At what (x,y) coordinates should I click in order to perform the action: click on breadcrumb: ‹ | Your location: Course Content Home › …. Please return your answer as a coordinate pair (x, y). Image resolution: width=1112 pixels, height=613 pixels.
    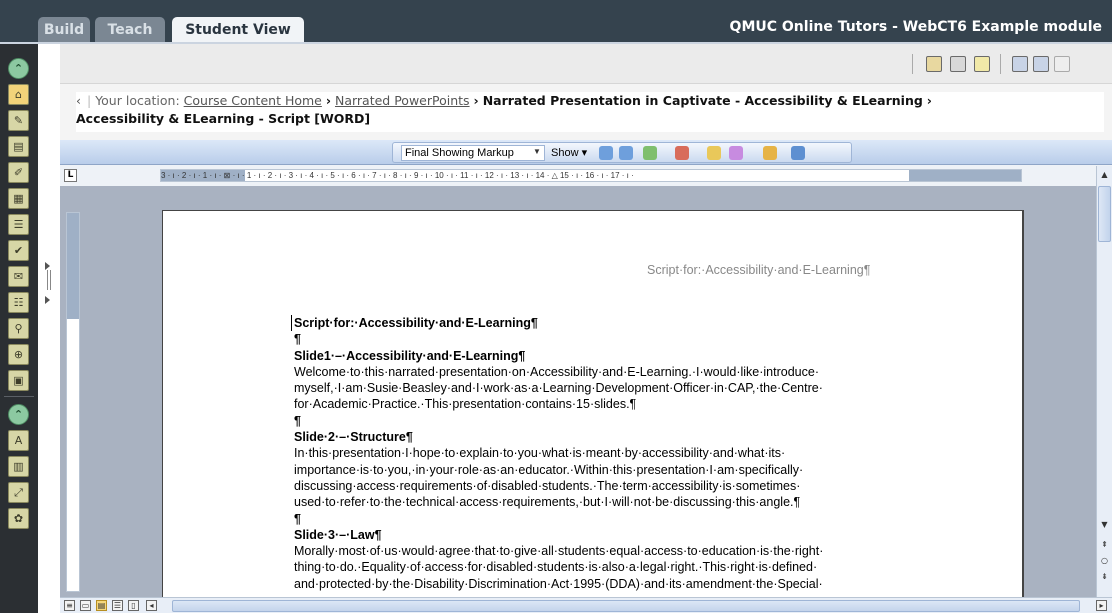
    Looking at the image, I should click on (590, 112).